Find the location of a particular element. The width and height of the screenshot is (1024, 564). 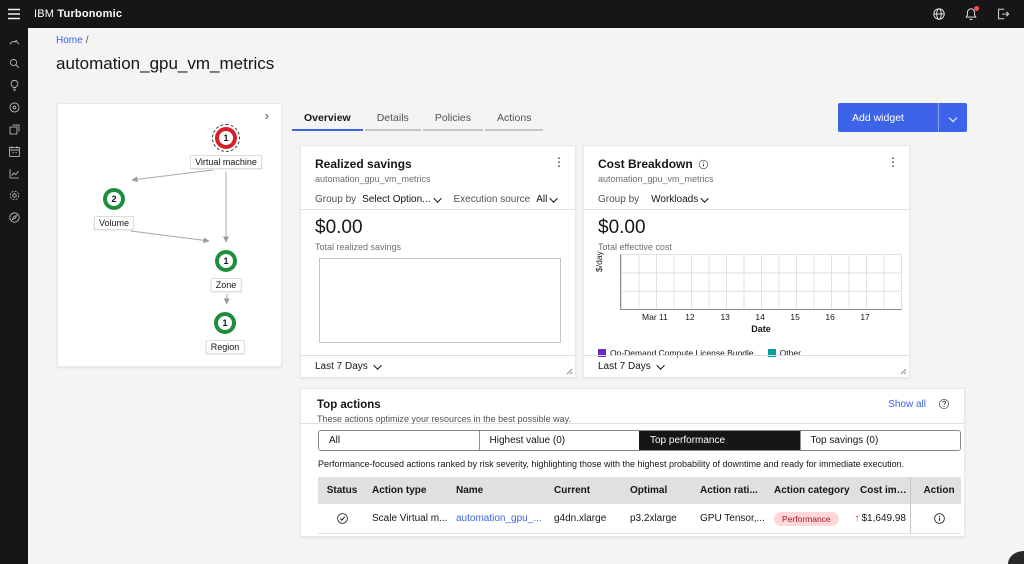

supply-chain-node-region: 1 is located at coordinates (225, 323).